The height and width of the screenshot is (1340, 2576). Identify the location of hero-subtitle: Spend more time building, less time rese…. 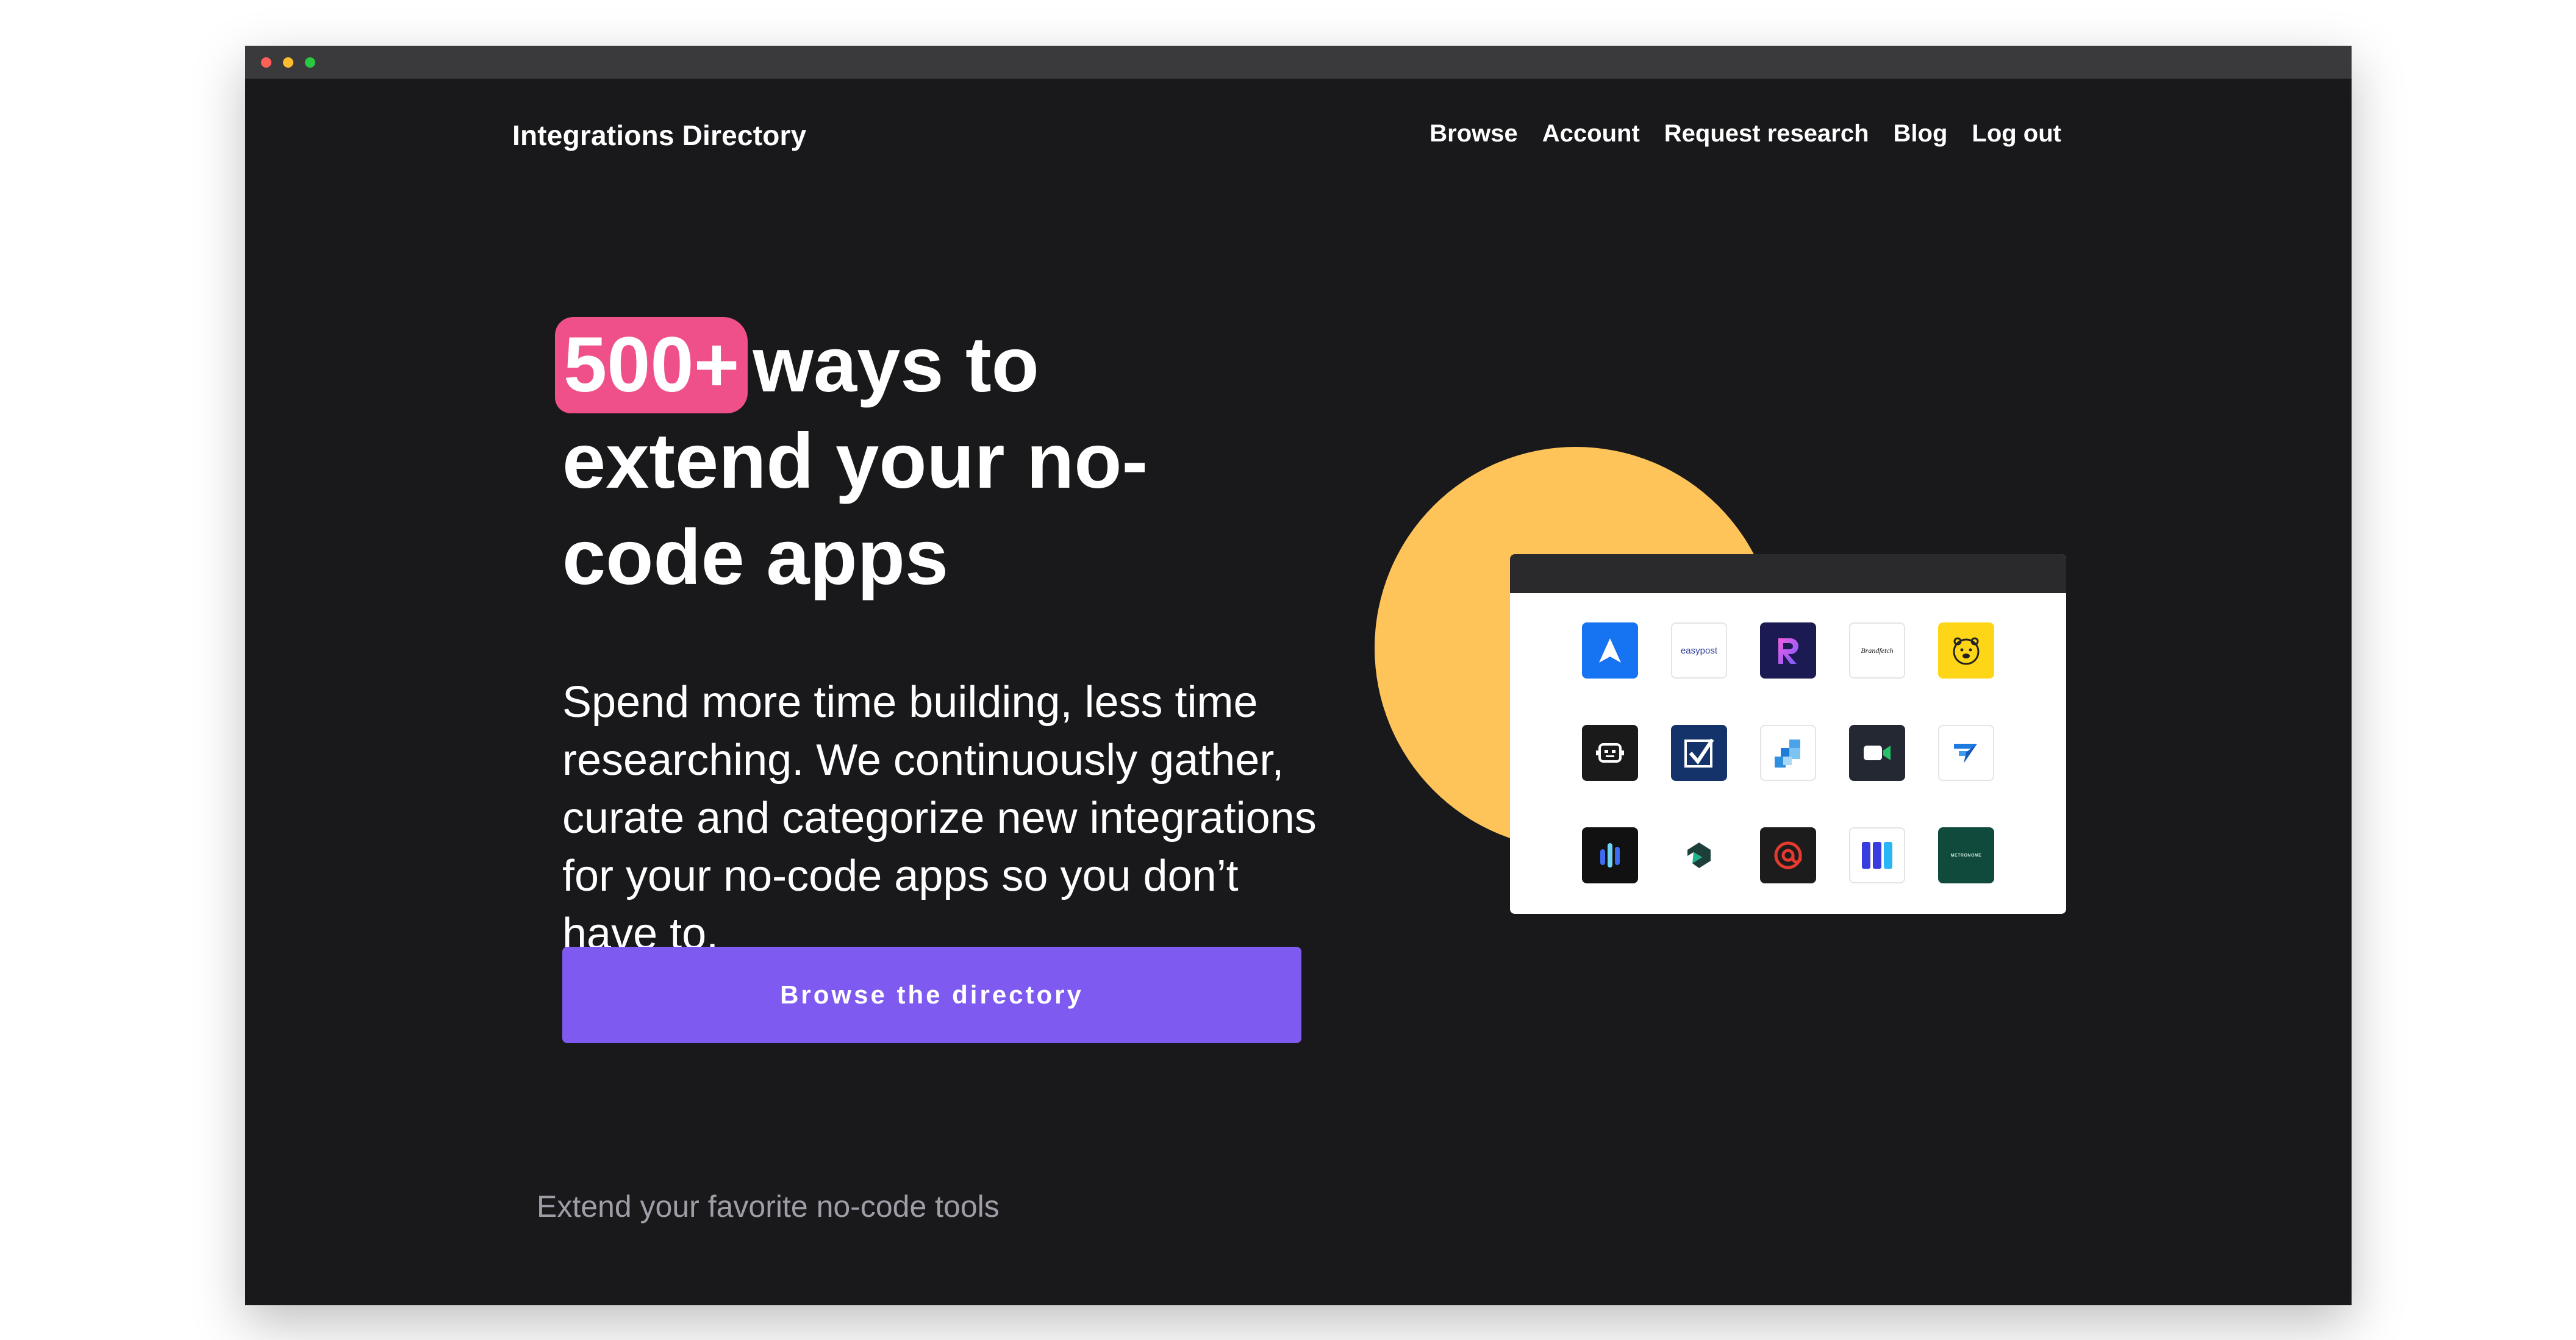
(939, 818).